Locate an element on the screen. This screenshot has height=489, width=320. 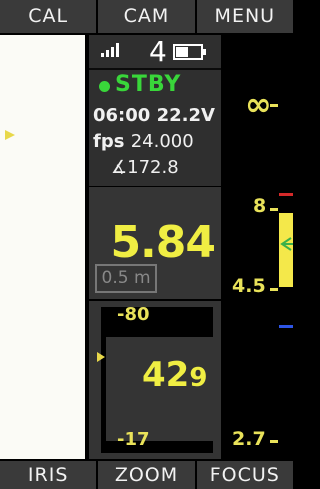
focus-pointer-icon is located at coordinates (10, 135).